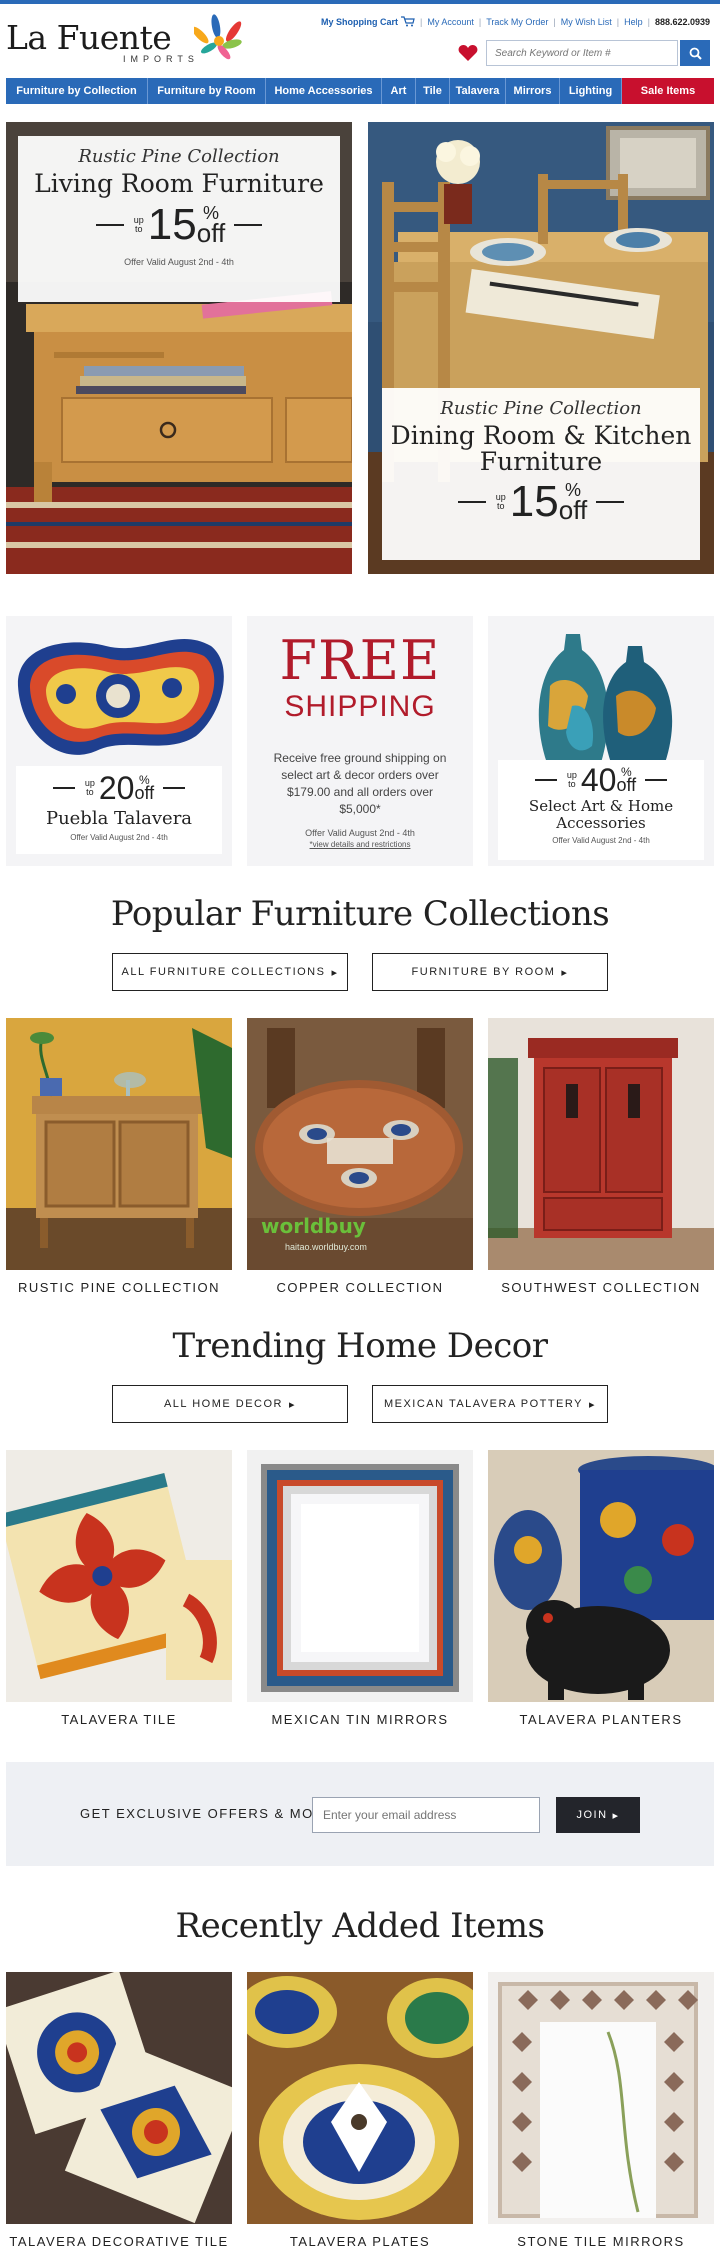 This screenshot has height=2267, width=720. What do you see at coordinates (433, 91) in the screenshot?
I see `nav-tile: Tile` at bounding box center [433, 91].